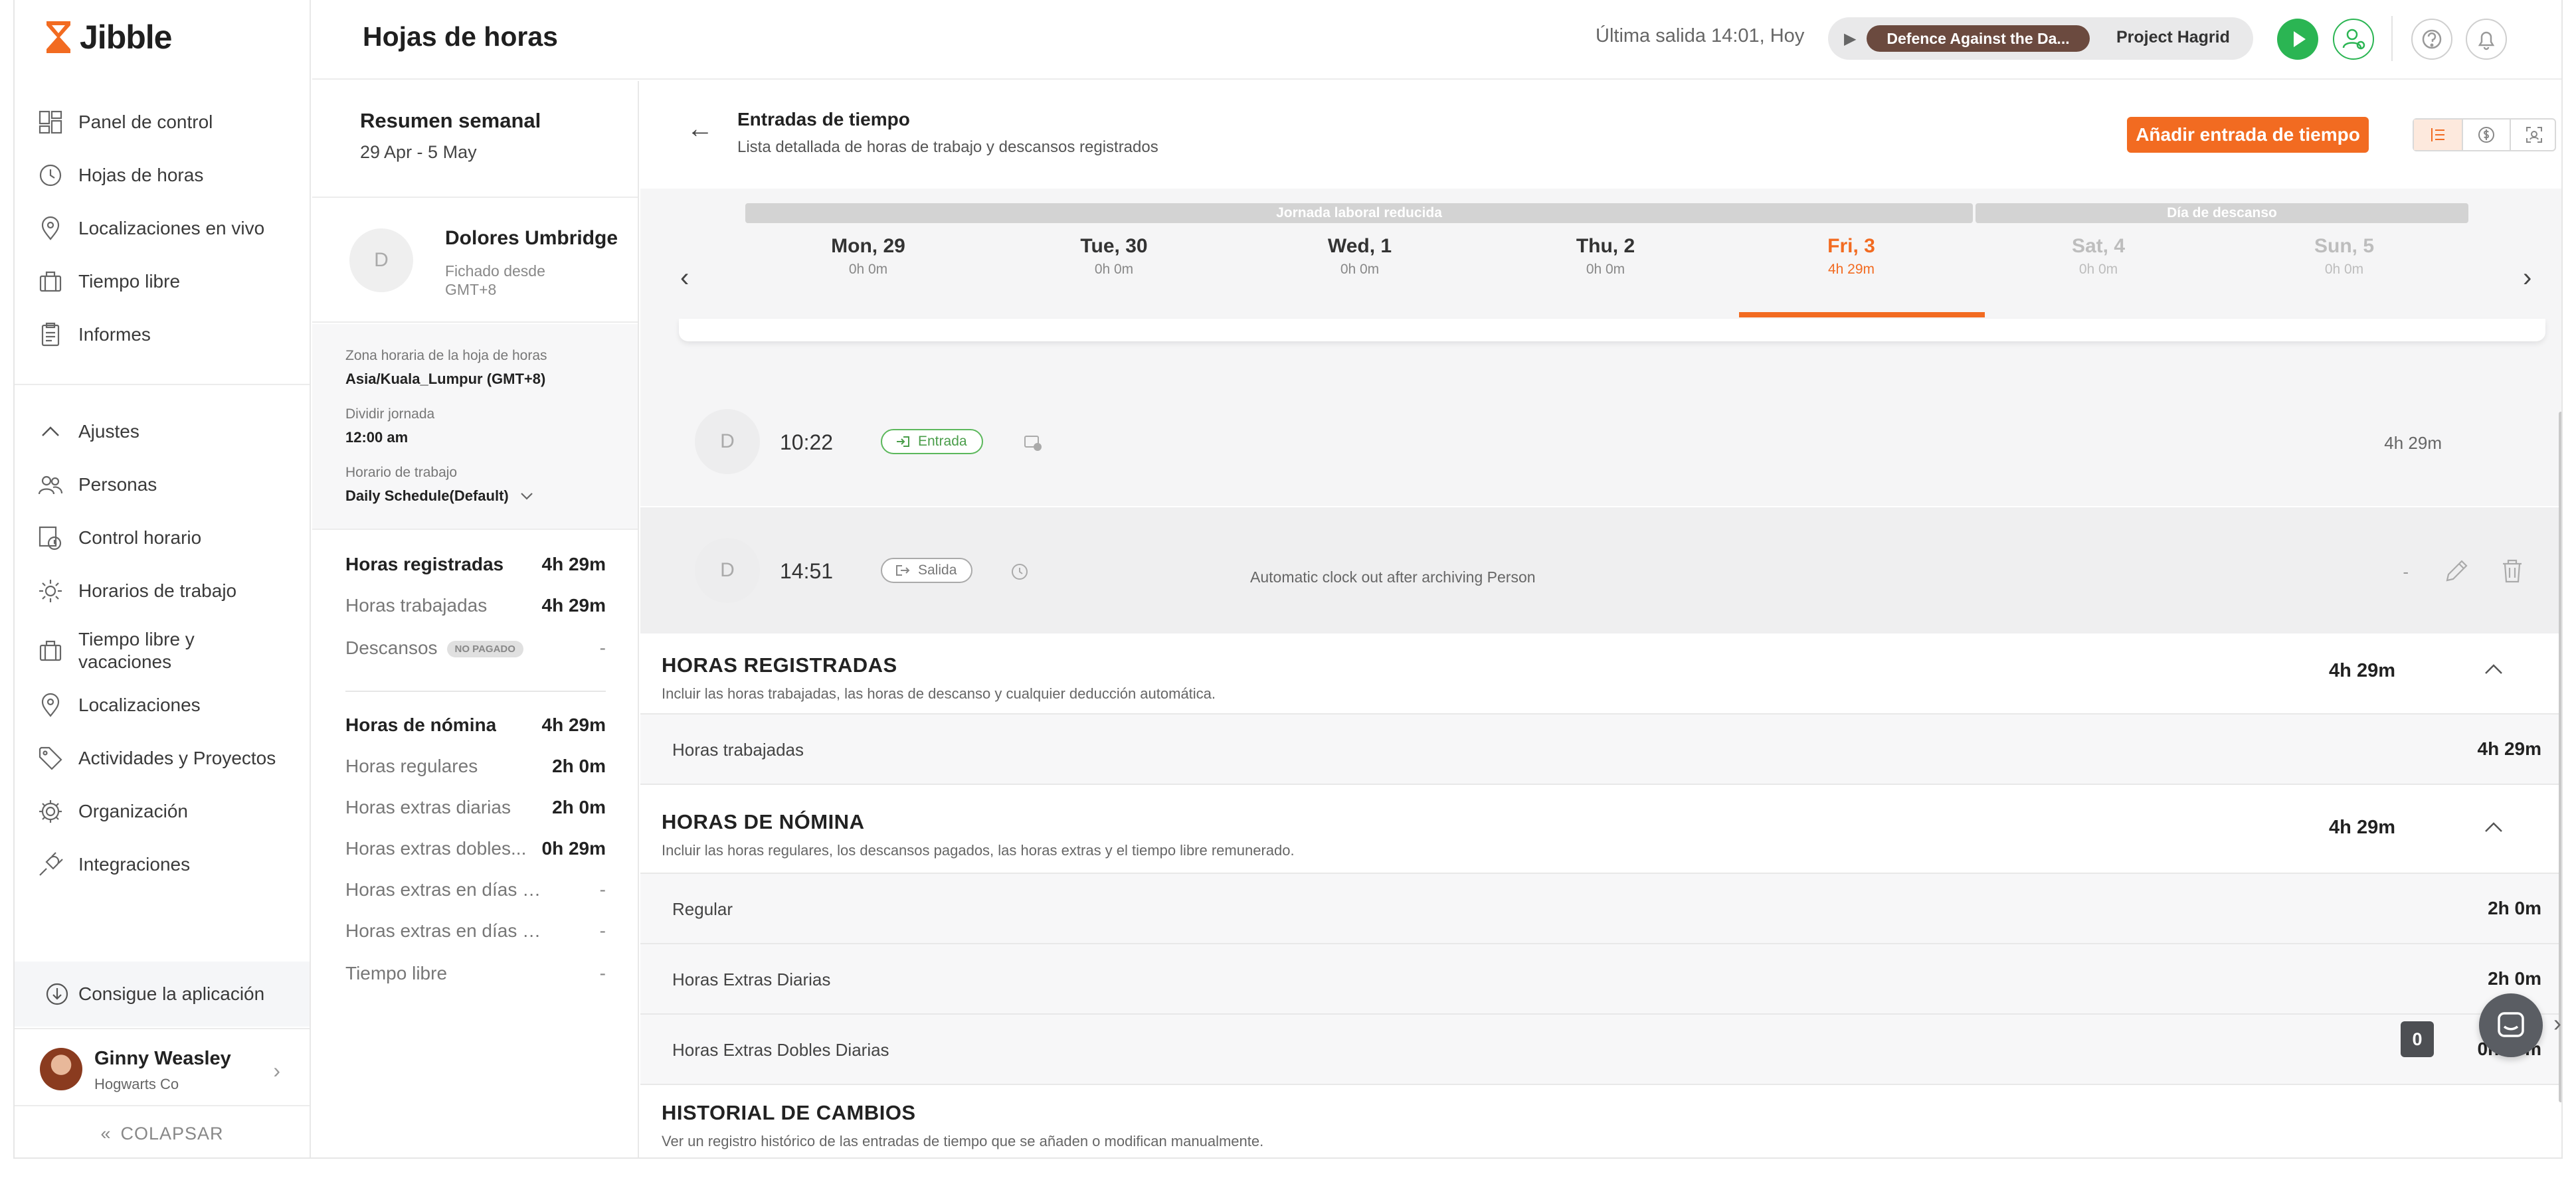 This screenshot has width=2576, height=1182. I want to click on day-tab-sun: Sun, 5 0h 0m, so click(2344, 256).